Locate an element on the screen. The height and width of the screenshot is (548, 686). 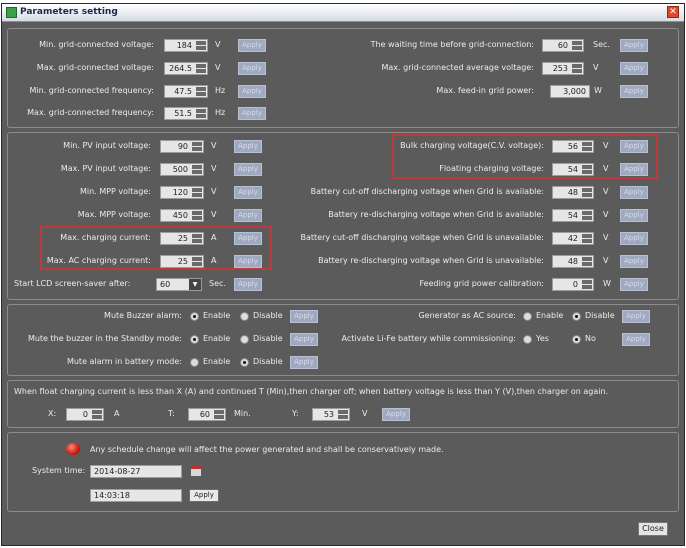
battery-redischarge-grid-unavailable-input: 48 is located at coordinates (573, 261).